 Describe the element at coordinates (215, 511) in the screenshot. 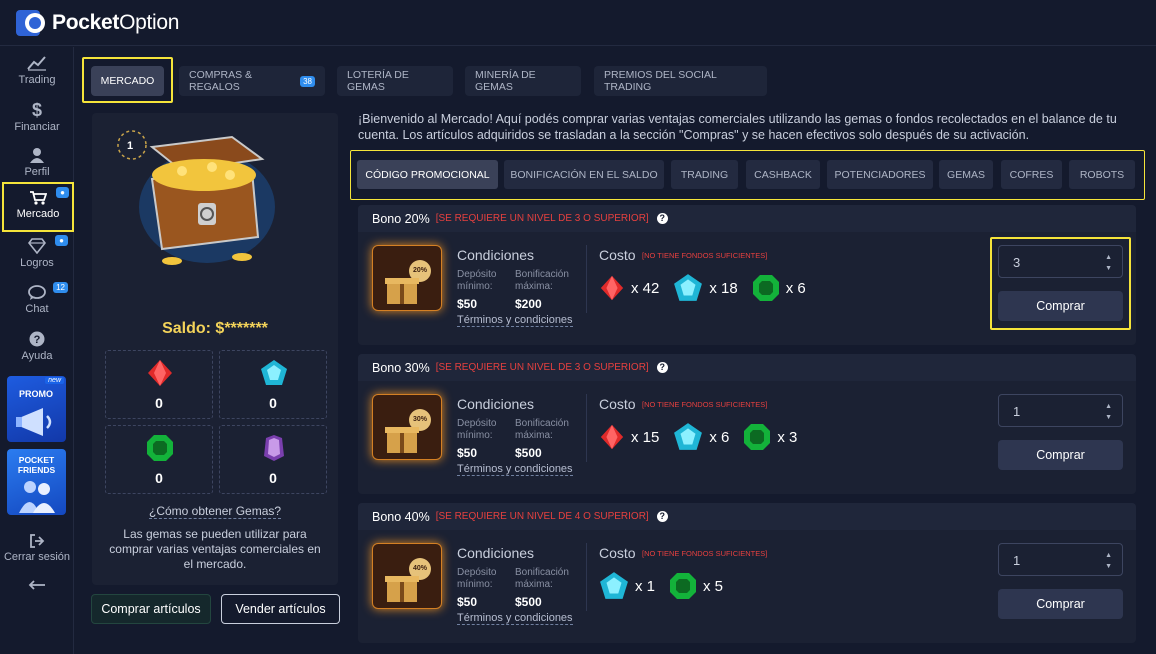

I see `how-to-get-gems-link: ¿Cómo obtener Gemas?` at that location.